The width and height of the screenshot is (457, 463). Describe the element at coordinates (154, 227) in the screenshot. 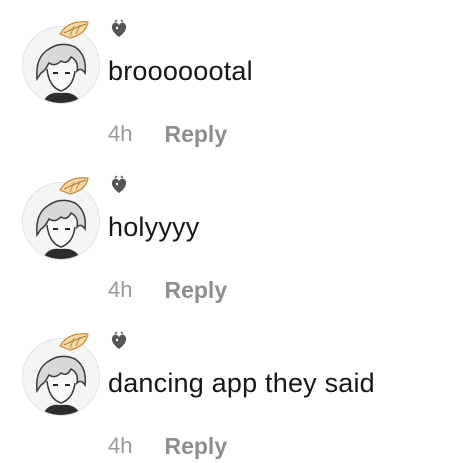

I see `comment-text: holyyyy` at that location.